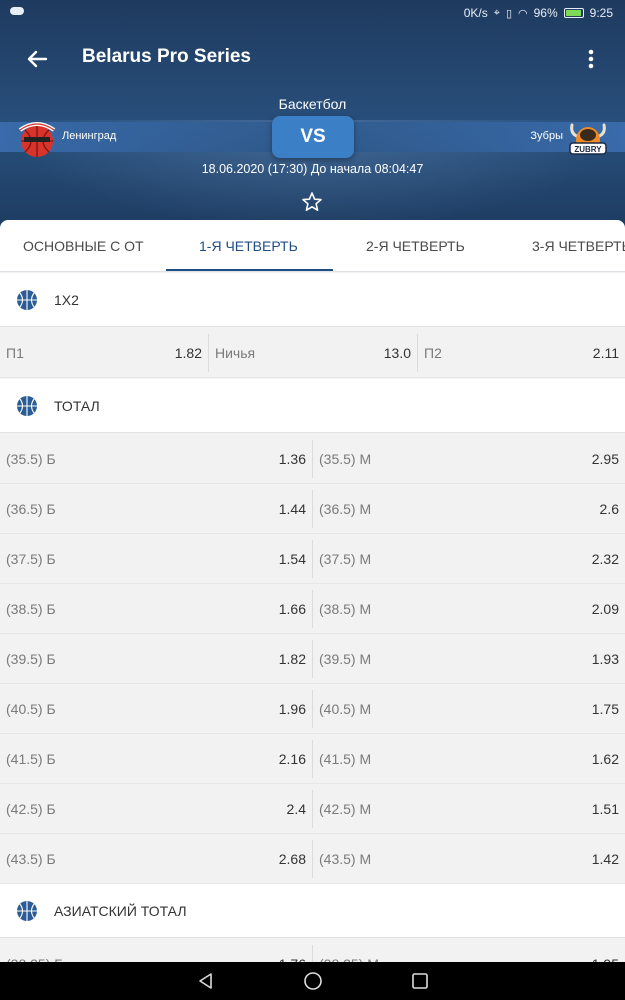 This screenshot has width=625, height=1000. What do you see at coordinates (312, 300) in the screenshot?
I see `market-header-1x2: 1X2` at bounding box center [312, 300].